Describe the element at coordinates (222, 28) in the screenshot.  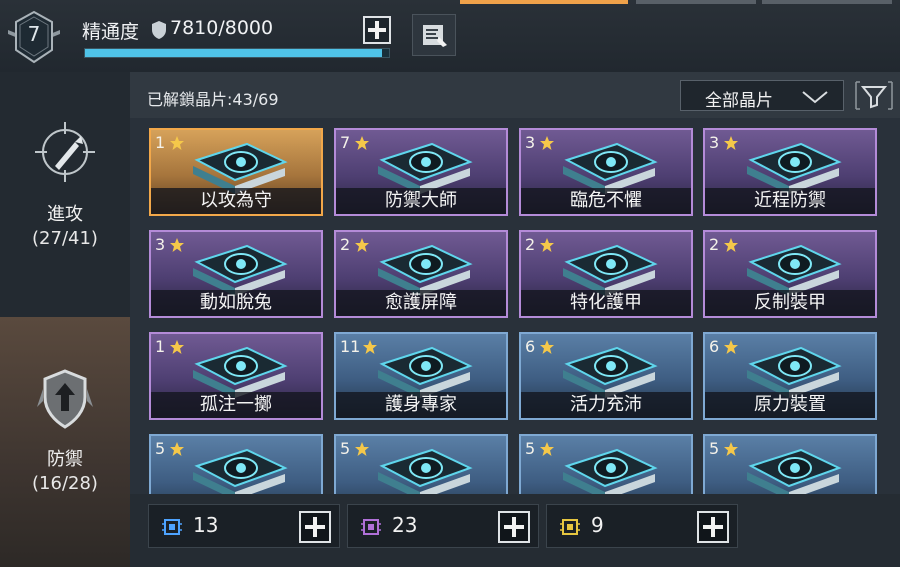
I see `mastery-value: 7810/8000` at that location.